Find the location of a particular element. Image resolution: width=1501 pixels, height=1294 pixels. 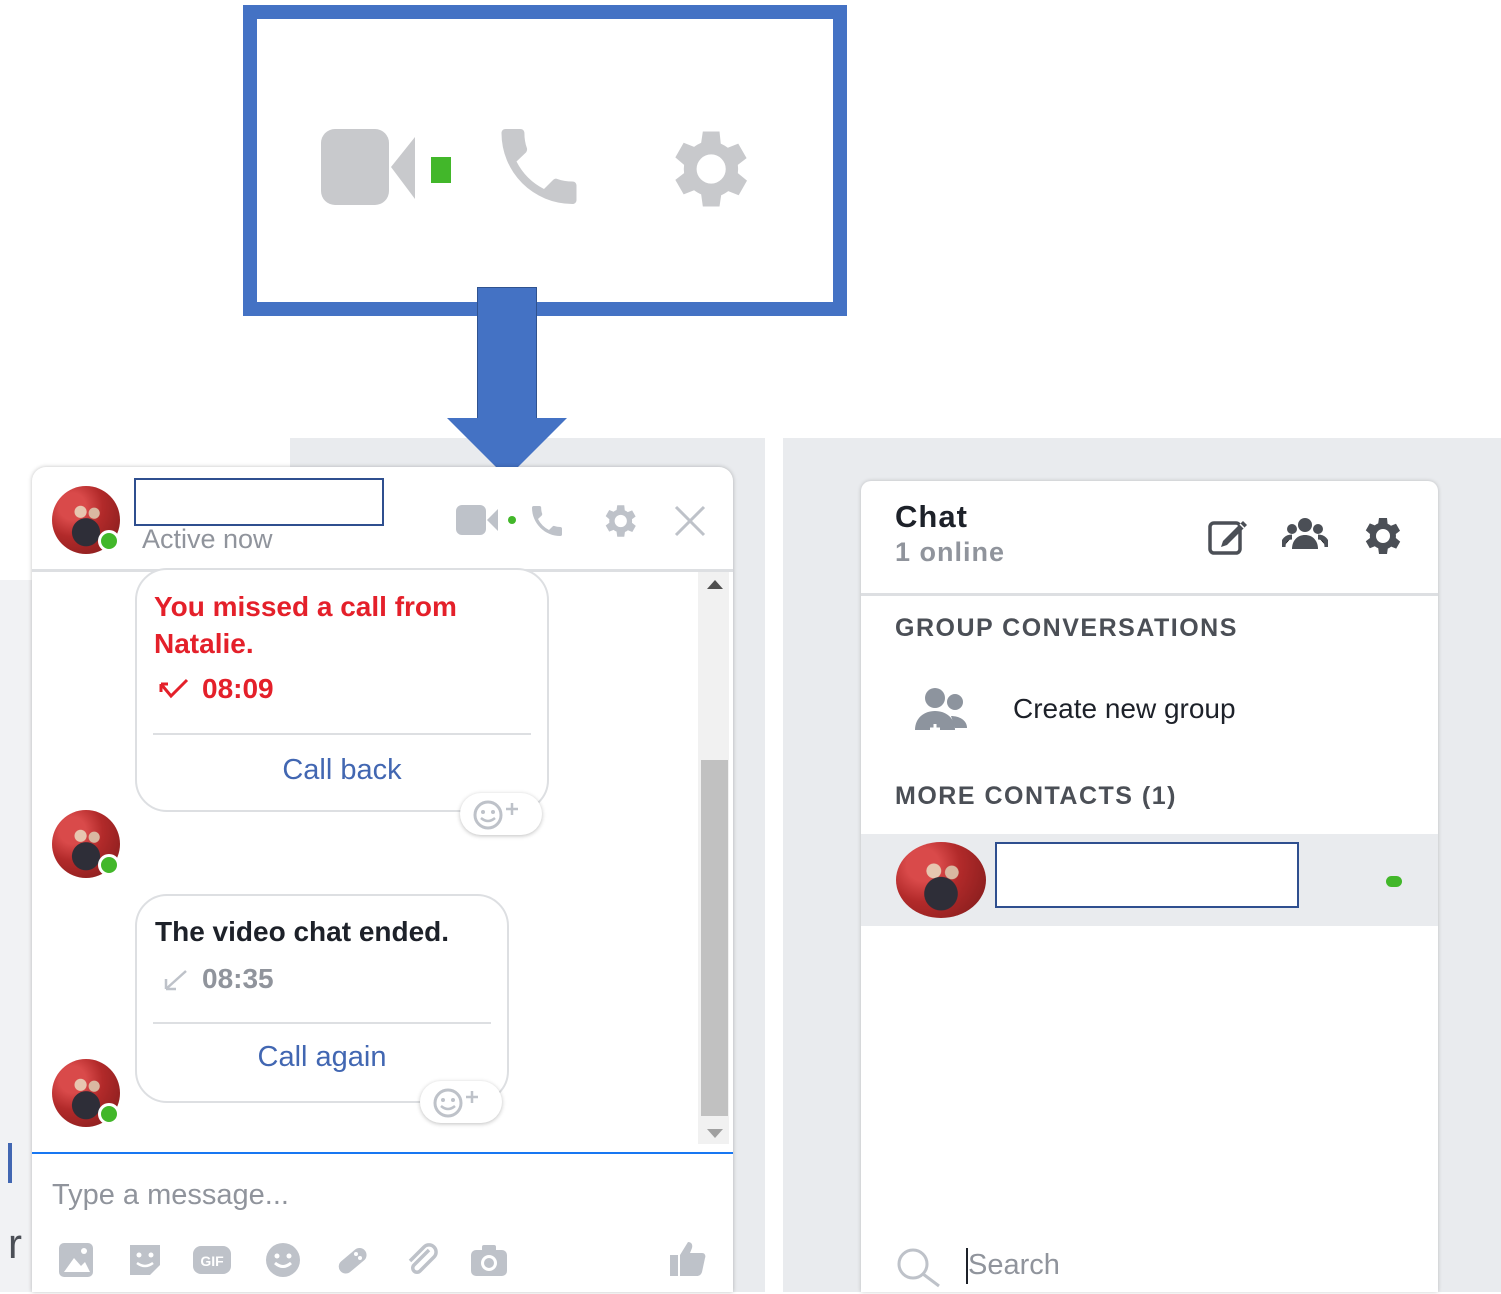

missed-call-text-line2: Natalie. is located at coordinates (204, 643).